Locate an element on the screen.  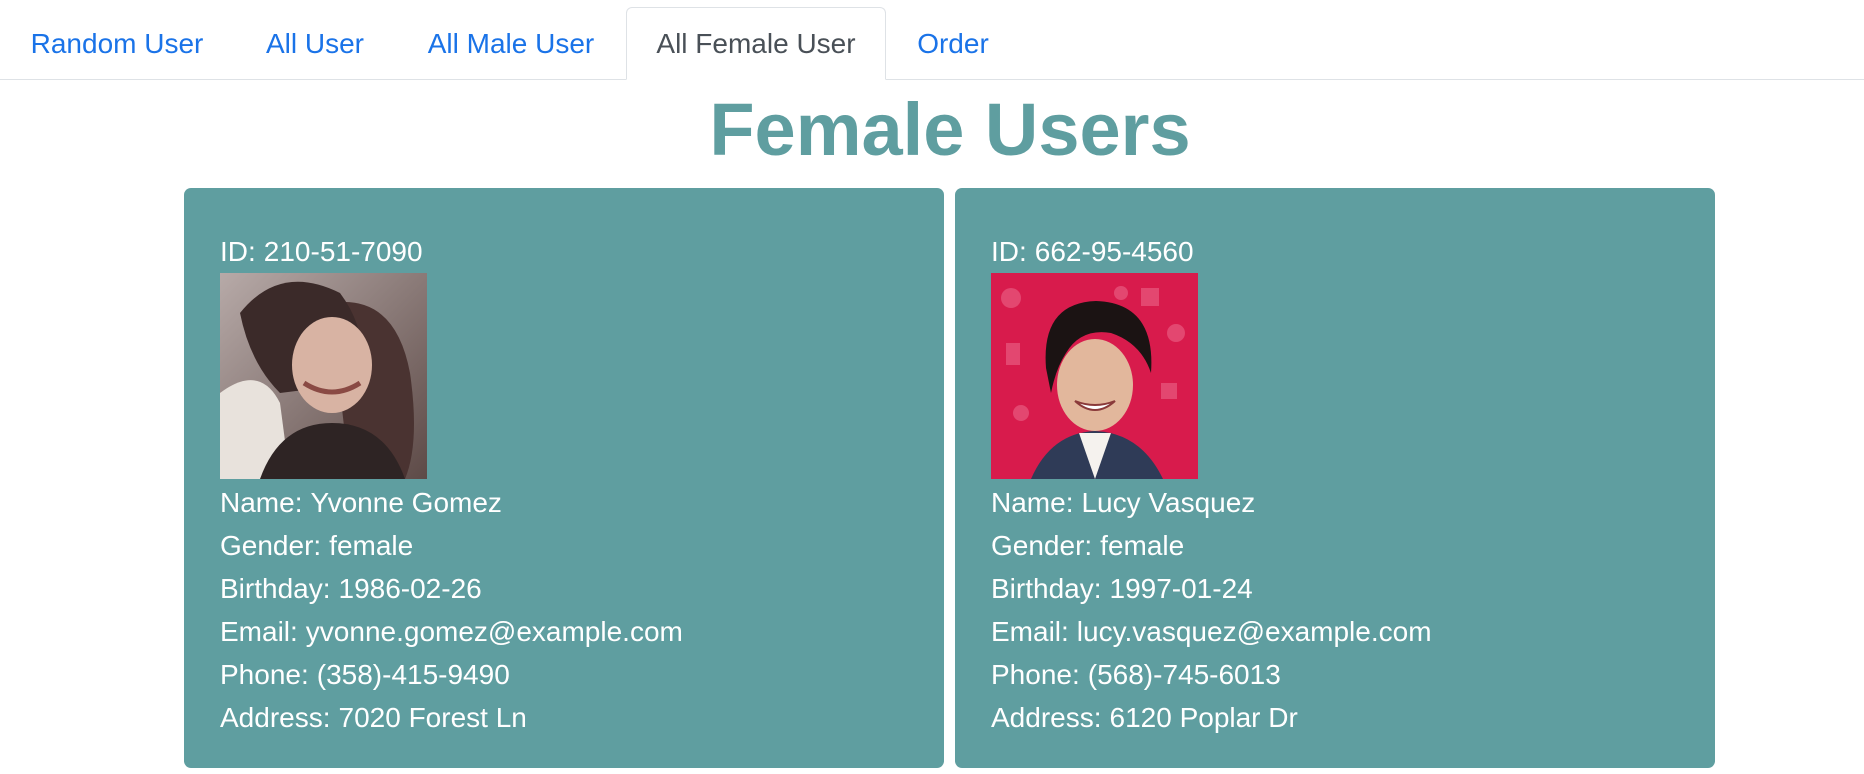
email-value: yvonne.gomez@example.com is located at coordinates (494, 631).